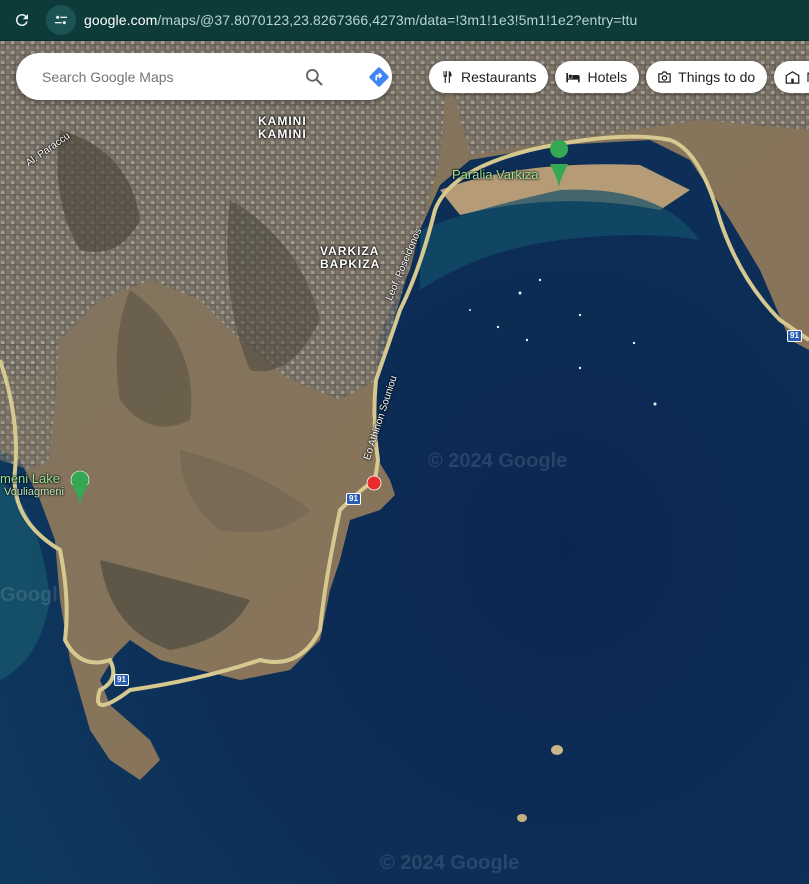 The height and width of the screenshot is (884, 809). Describe the element at coordinates (664, 77) in the screenshot. I see `camera-icon` at that location.